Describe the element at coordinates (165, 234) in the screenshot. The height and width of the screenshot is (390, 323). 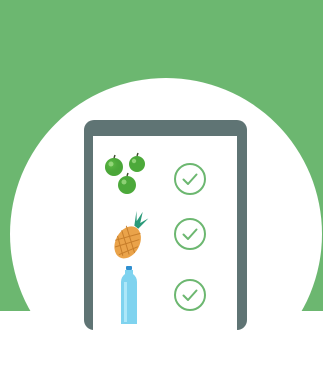
I see `checklist-item-pineapple` at that location.